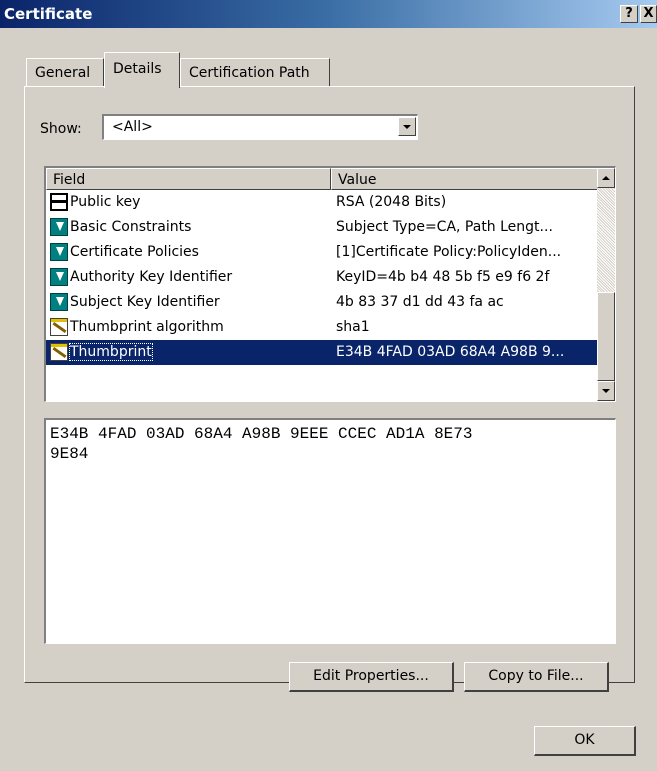 Image resolution: width=657 pixels, height=771 pixels. I want to click on show-dropdown: <All>, so click(260, 127).